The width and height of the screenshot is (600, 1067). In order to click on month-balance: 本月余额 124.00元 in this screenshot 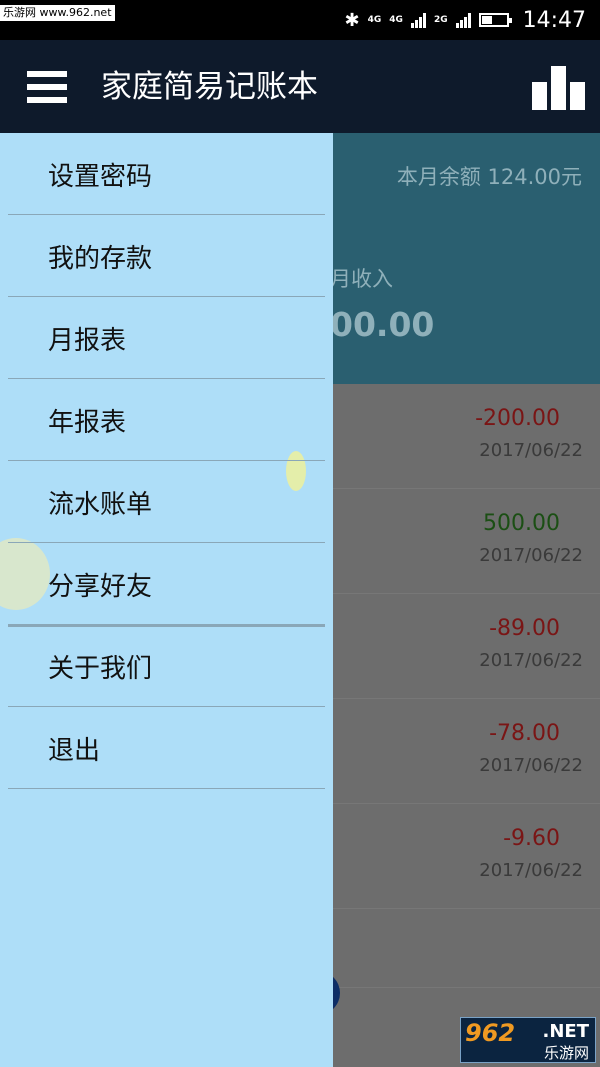, I will do `click(489, 177)`.